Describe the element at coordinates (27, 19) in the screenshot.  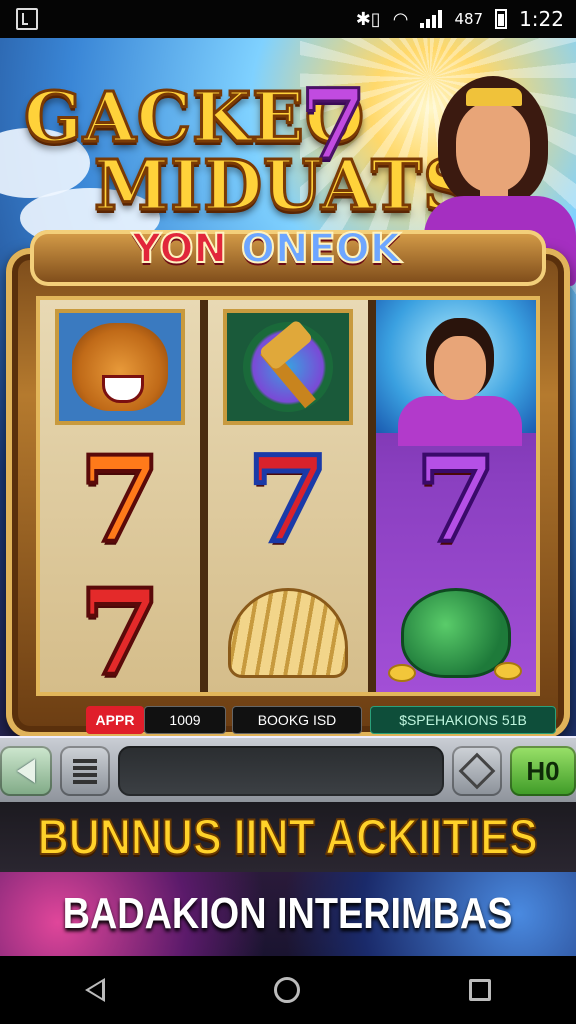
I see `gallery-notification-icon` at that location.